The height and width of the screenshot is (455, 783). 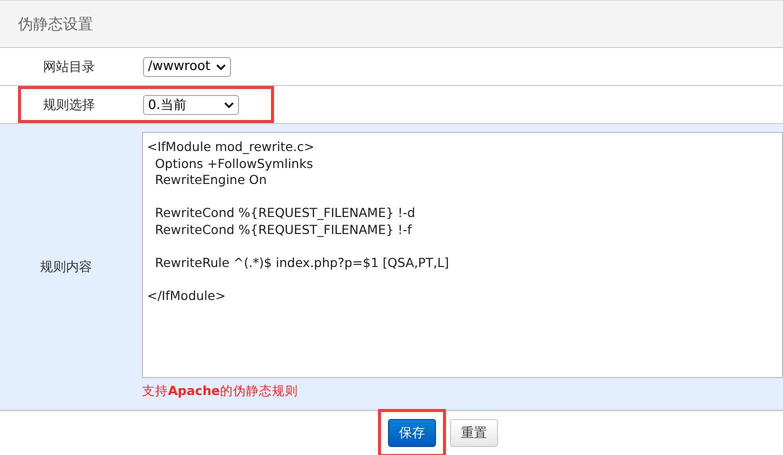 I want to click on hint-text: 支持Apache的伪静态规则, so click(x=220, y=391).